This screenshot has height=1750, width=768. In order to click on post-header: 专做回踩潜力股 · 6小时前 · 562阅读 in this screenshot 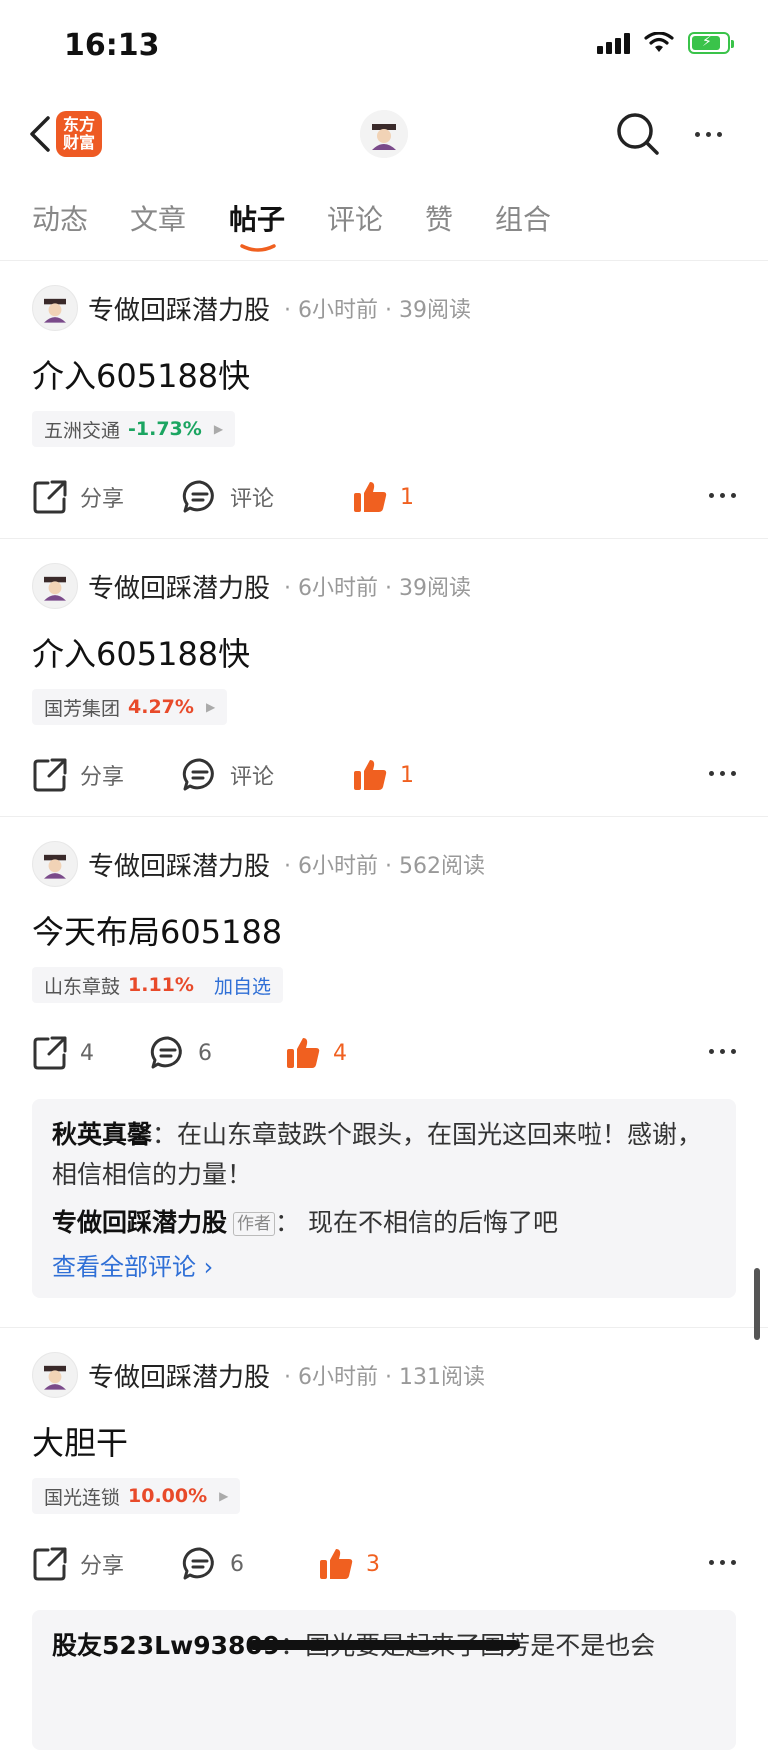, I will do `click(258, 864)`.